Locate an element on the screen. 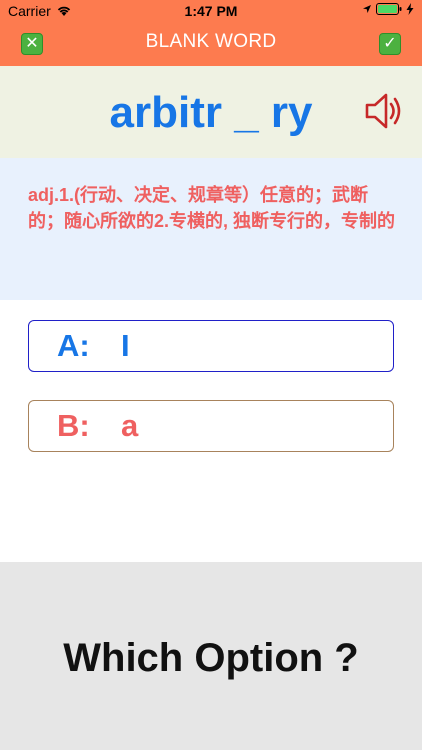 This screenshot has height=750, width=422. blank-word: arbitr _ ry is located at coordinates (211, 112).